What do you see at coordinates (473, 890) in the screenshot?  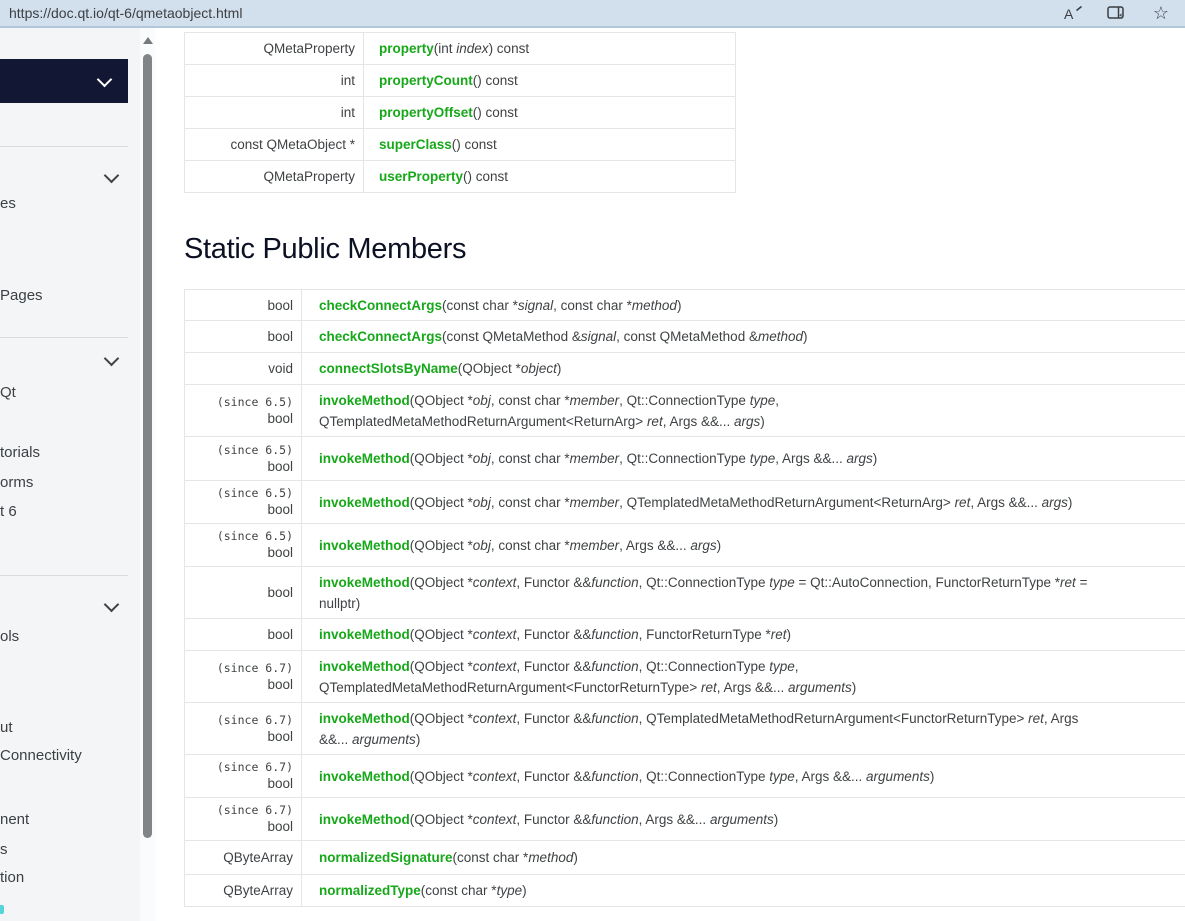 I see `method-args: (const char *type)` at bounding box center [473, 890].